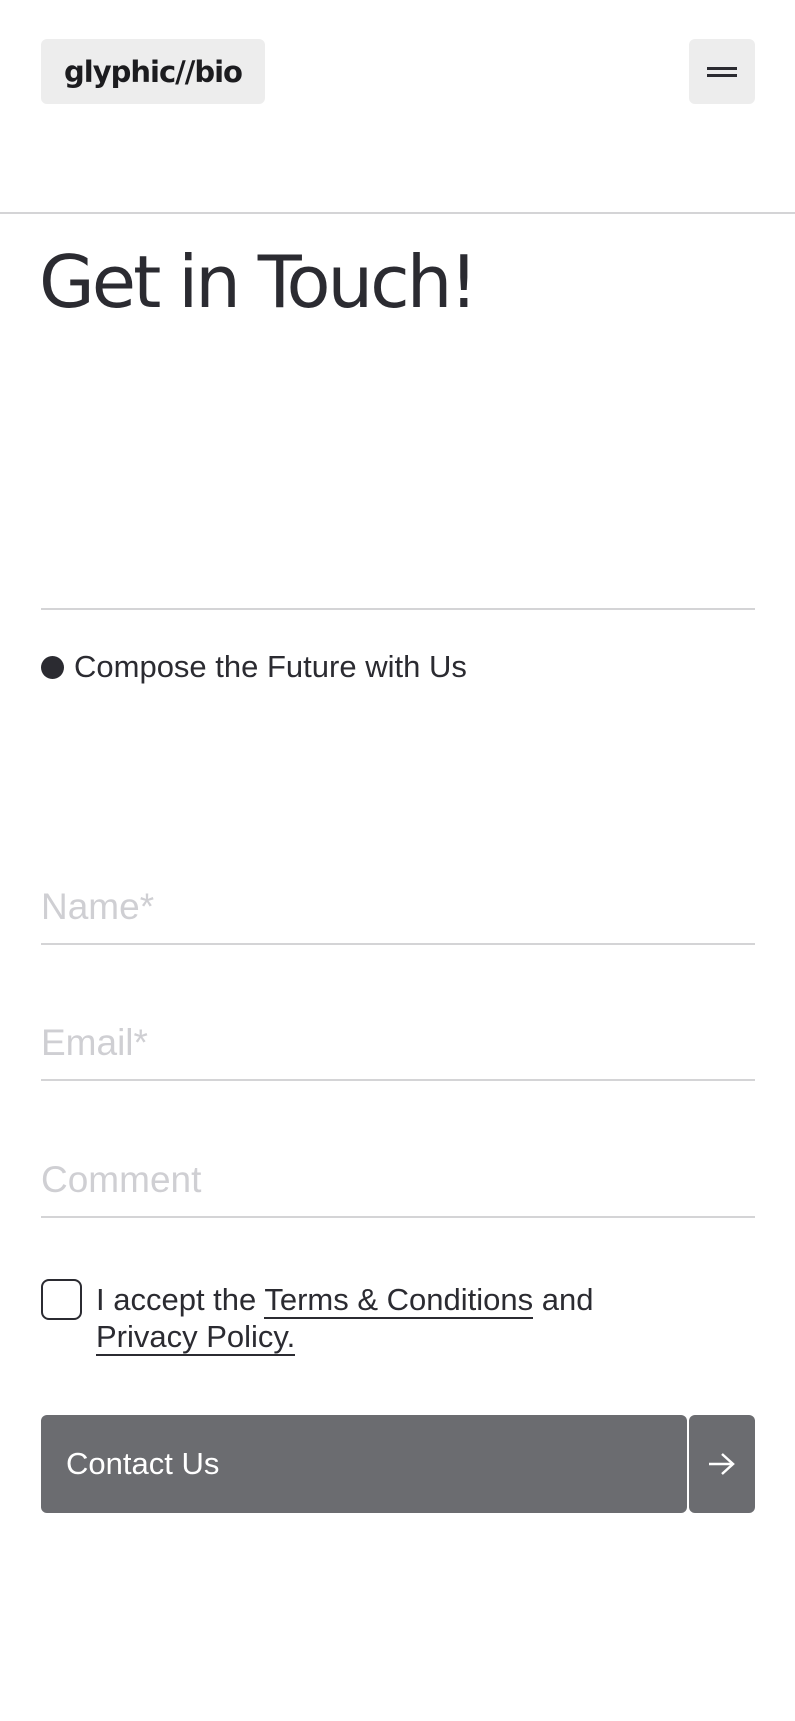 The height and width of the screenshot is (1721, 795). I want to click on privacy-link: Privacy Policy., so click(196, 1337).